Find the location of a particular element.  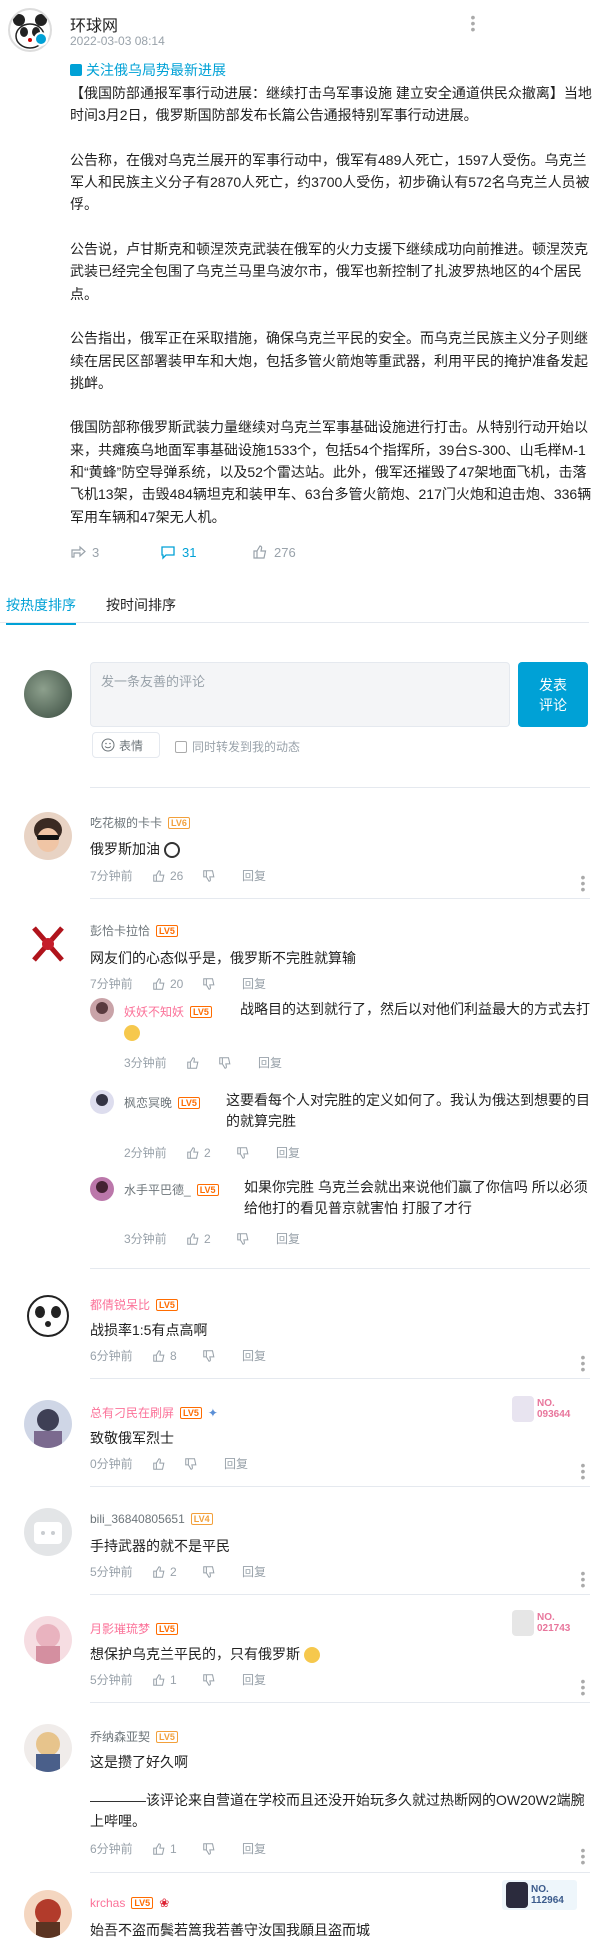

topic-icon is located at coordinates (76, 70).